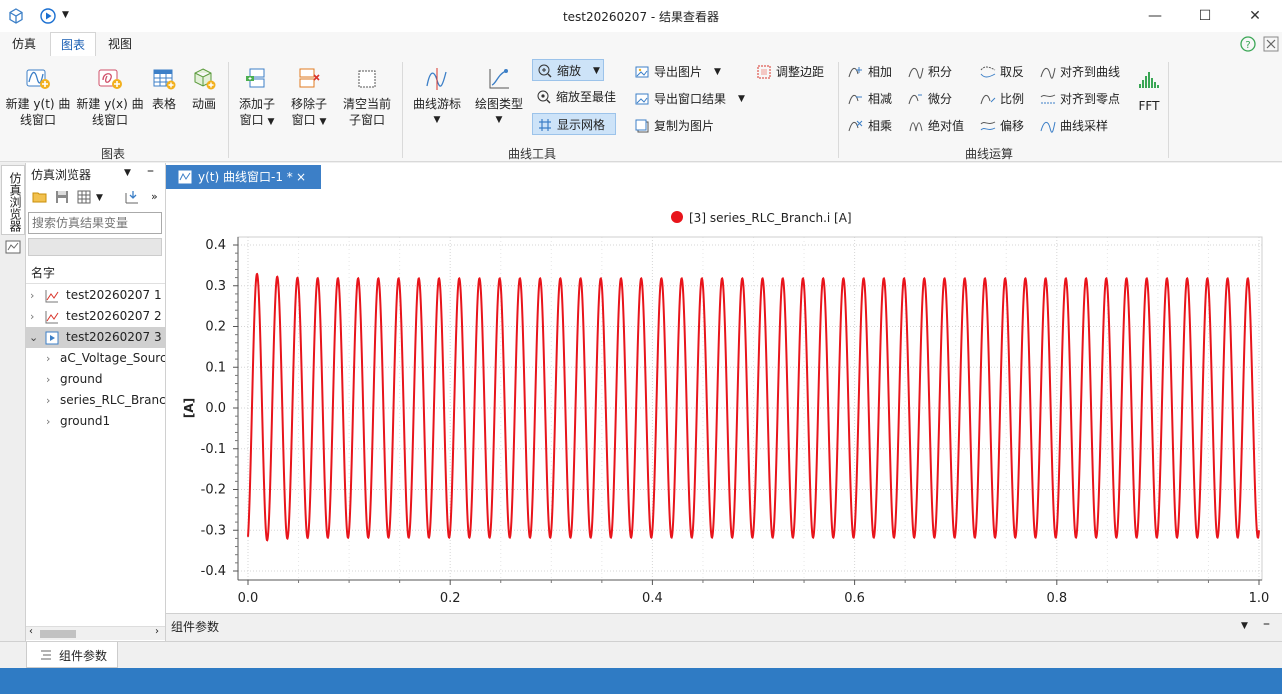 Image resolution: width=1282 pixels, height=694 pixels. Describe the element at coordinates (1248, 44) in the screenshot. I see `help-icon: ?` at that location.